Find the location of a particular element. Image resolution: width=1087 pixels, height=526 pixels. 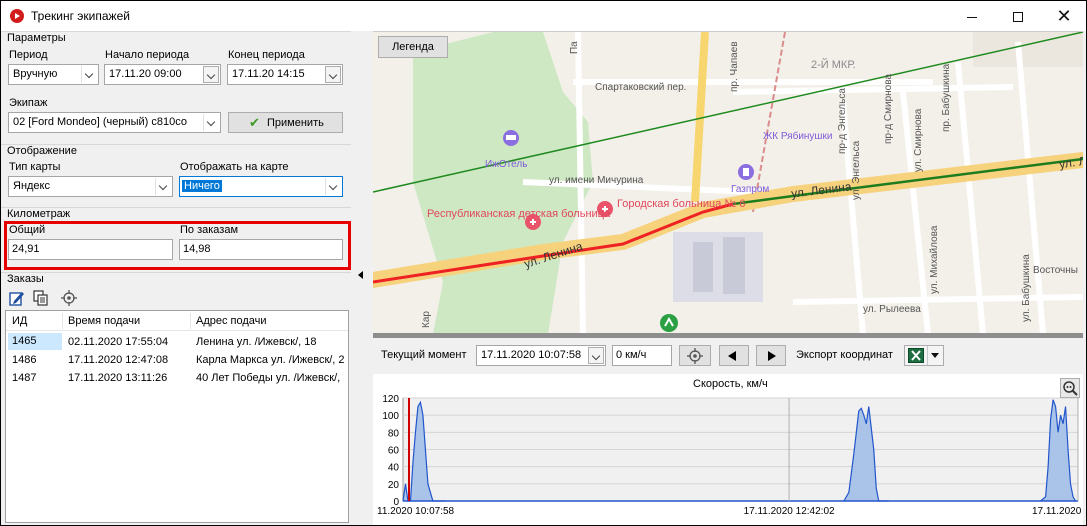

panel-splitter is located at coordinates (362, 278).